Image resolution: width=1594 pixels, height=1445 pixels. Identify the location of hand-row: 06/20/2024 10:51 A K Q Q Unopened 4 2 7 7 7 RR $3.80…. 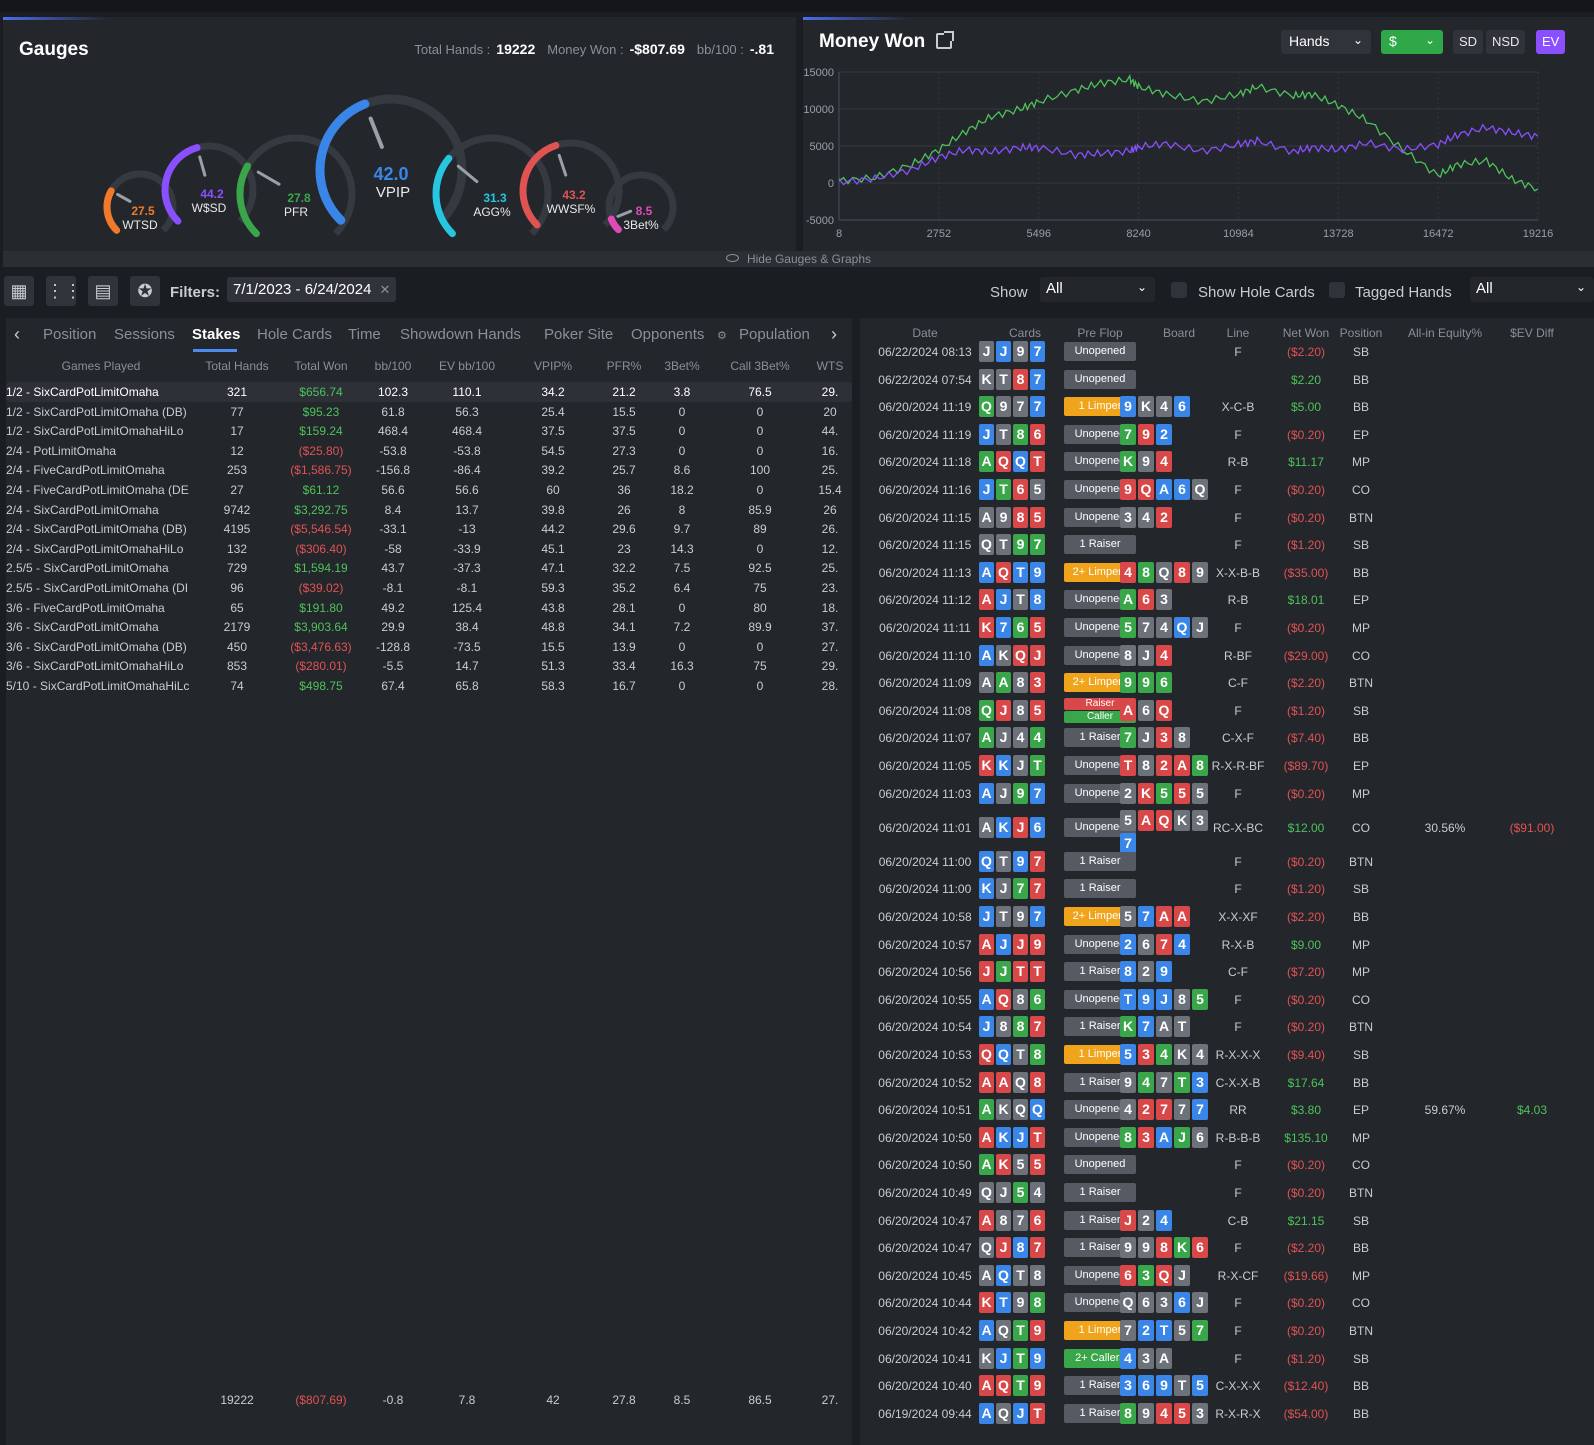
(1227, 1109).